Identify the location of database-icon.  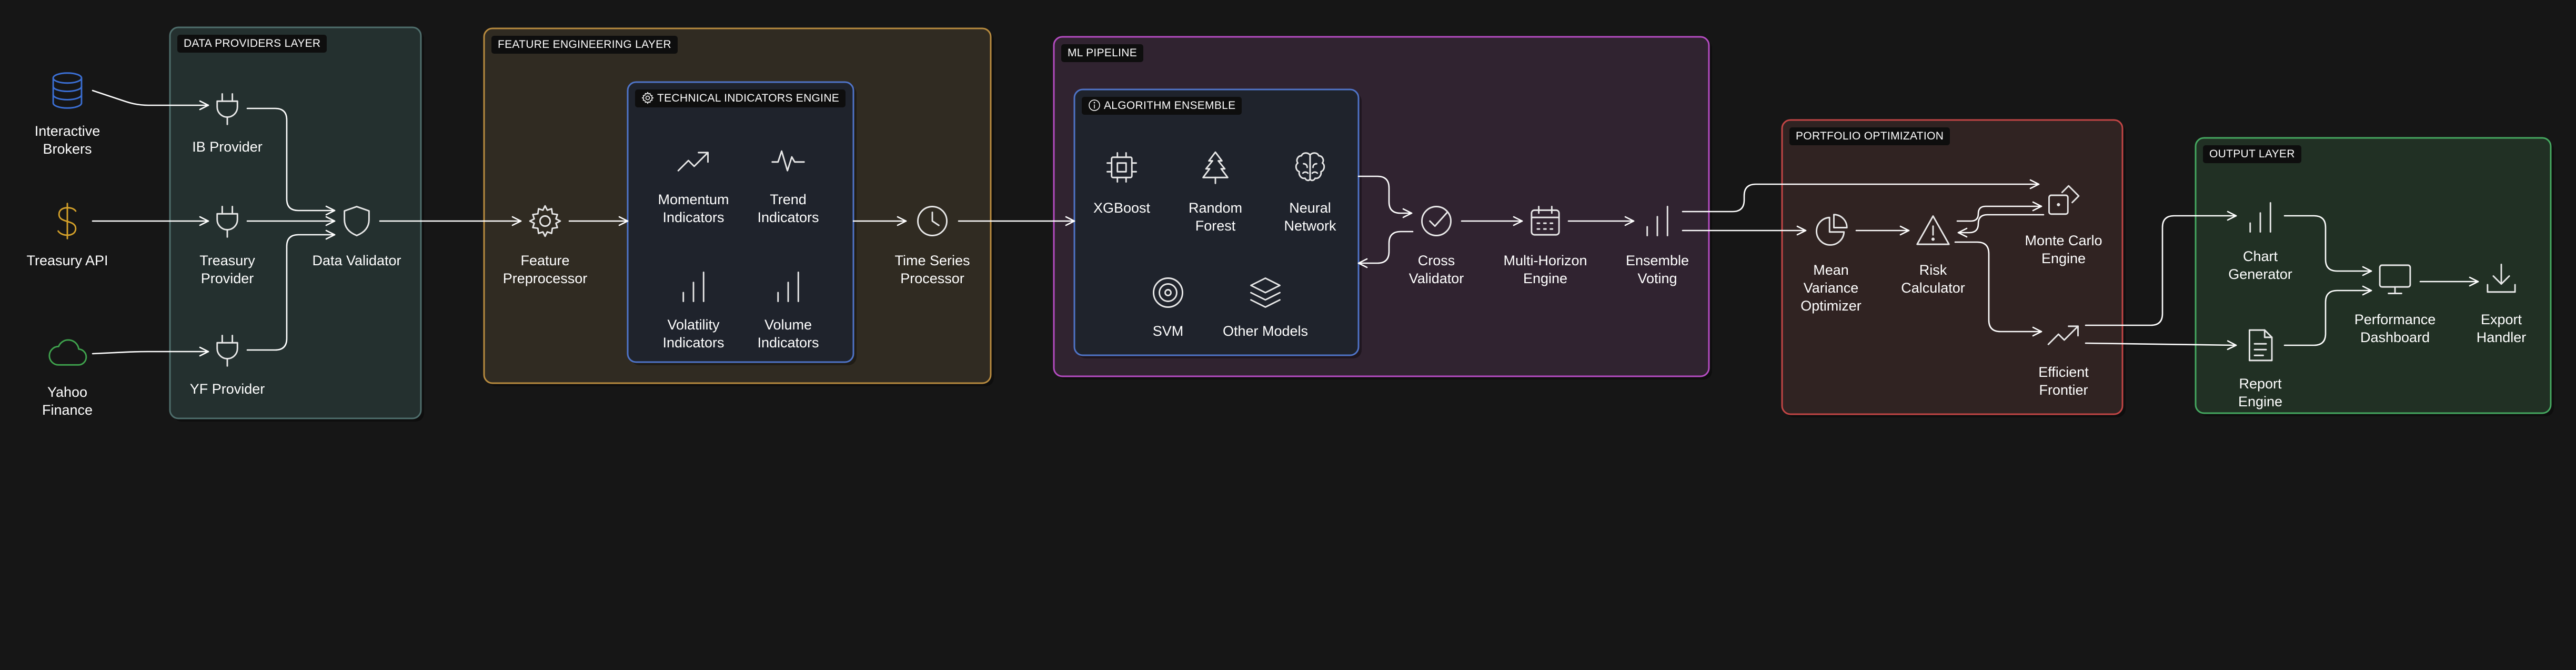
(67, 90).